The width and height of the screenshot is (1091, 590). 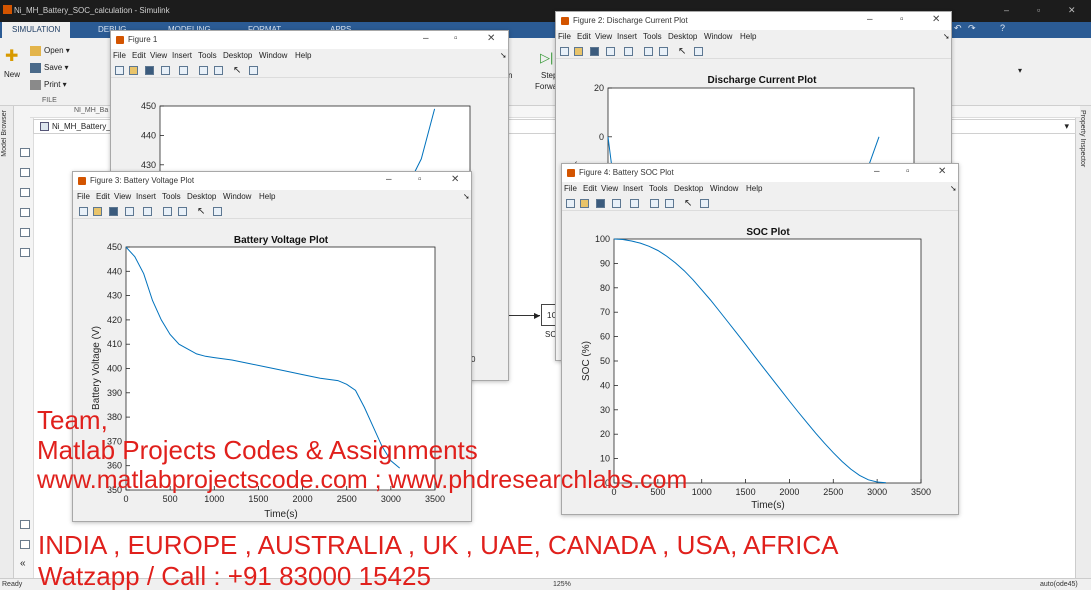 What do you see at coordinates (972, 28) in the screenshot?
I see `redo-icon: ↷` at bounding box center [972, 28].